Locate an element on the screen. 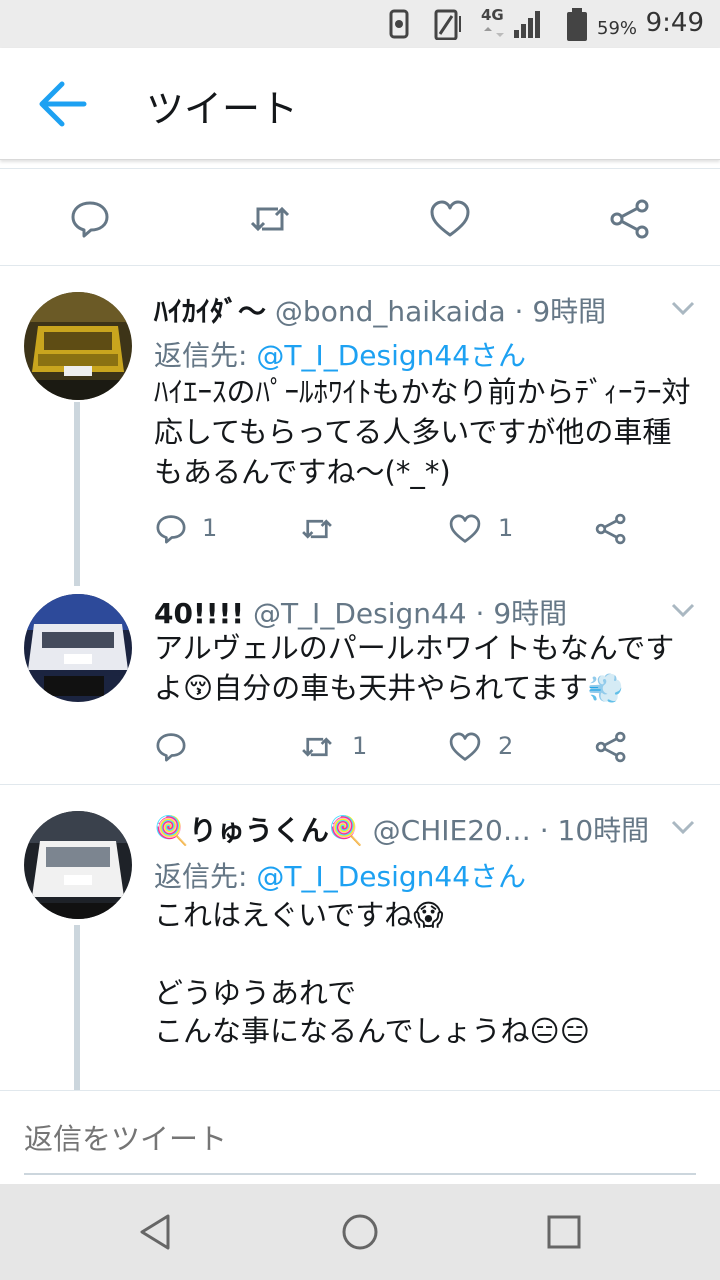 This screenshot has height=1280, width=720. system-nav-bar is located at coordinates (360, 1232).